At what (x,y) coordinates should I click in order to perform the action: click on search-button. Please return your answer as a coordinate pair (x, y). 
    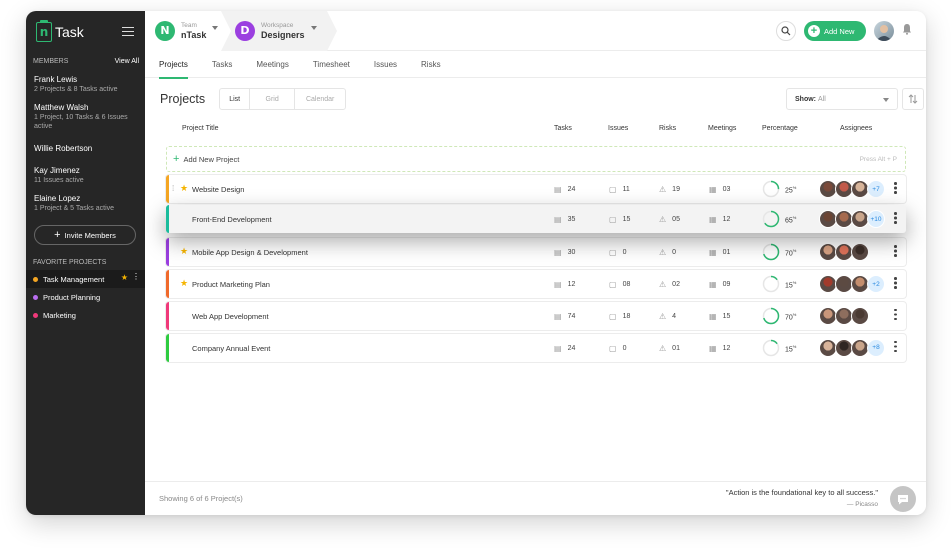
    Looking at the image, I should click on (786, 31).